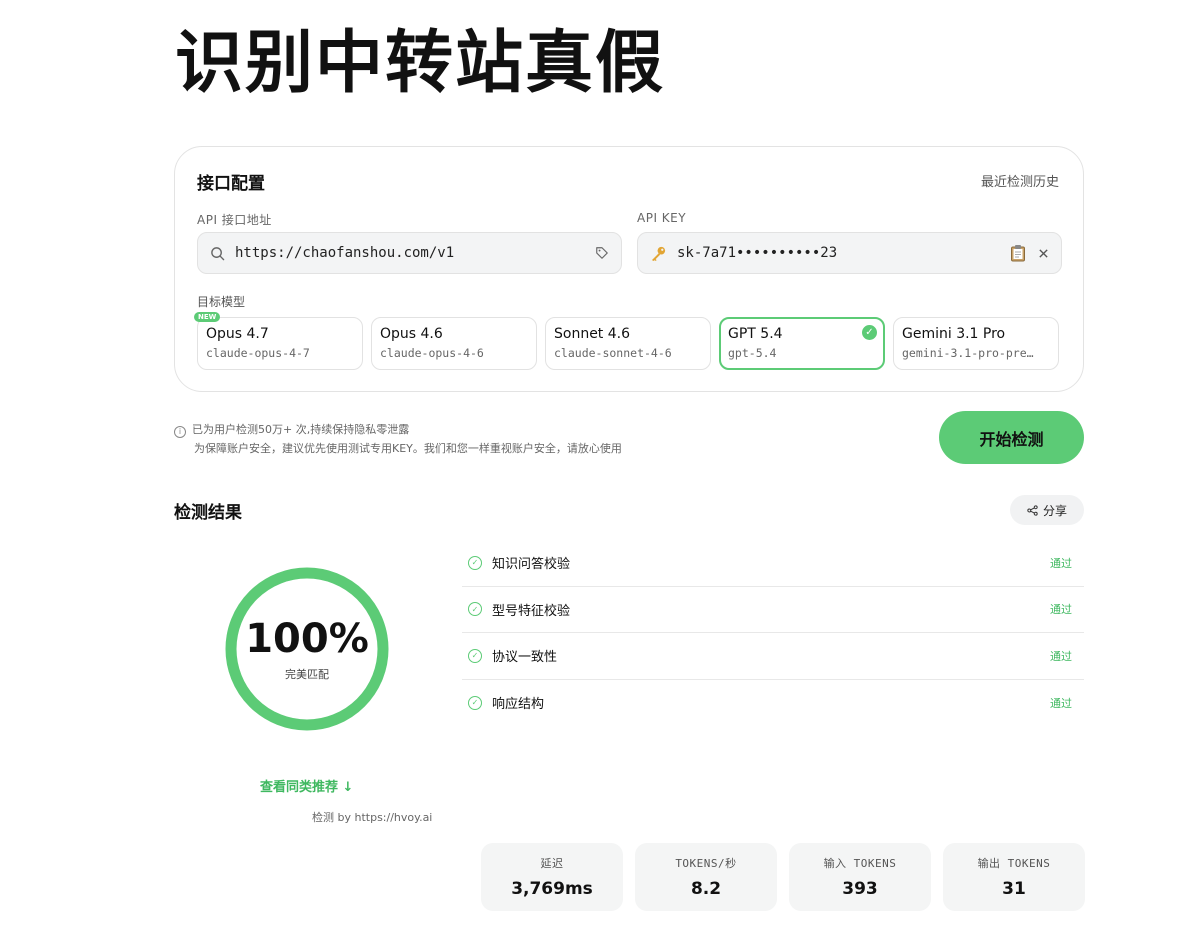  Describe the element at coordinates (706, 863) in the screenshot. I see `stat-label: TOKENS/秒` at that location.